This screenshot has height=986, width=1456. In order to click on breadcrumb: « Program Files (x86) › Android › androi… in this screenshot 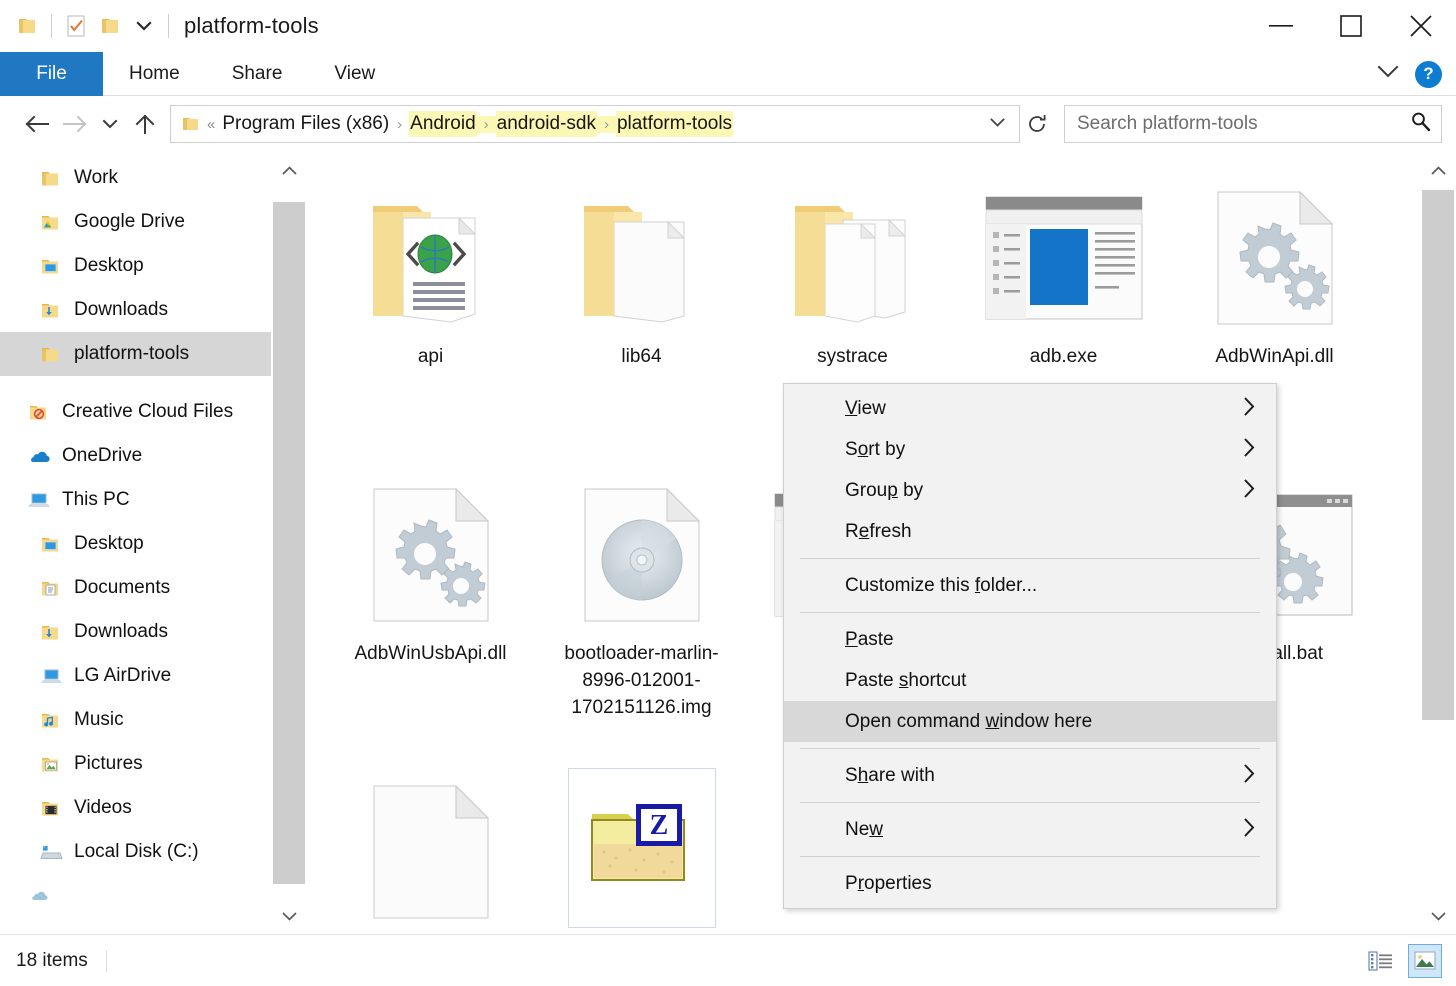, I will do `click(595, 124)`.